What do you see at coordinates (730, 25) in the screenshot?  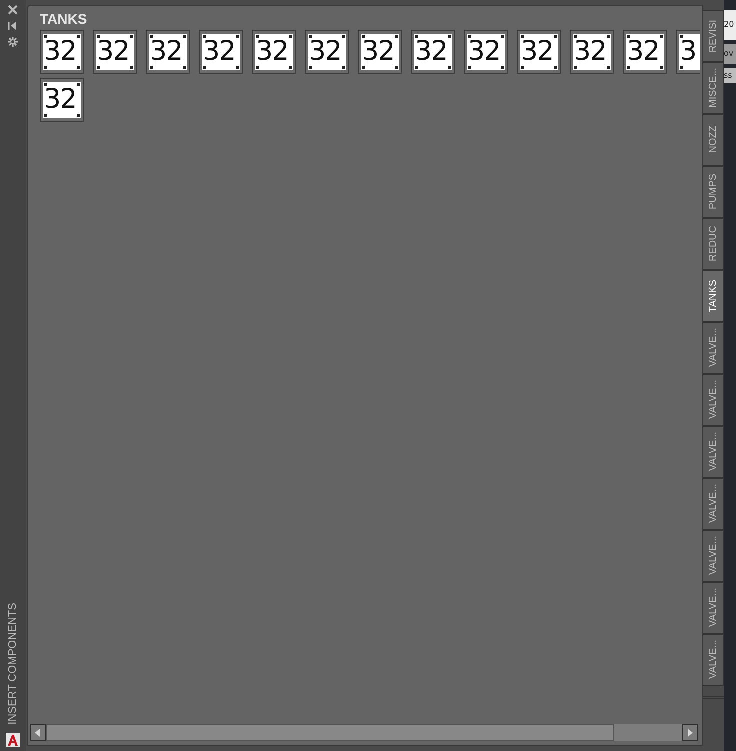 I see `background-text: 20` at bounding box center [730, 25].